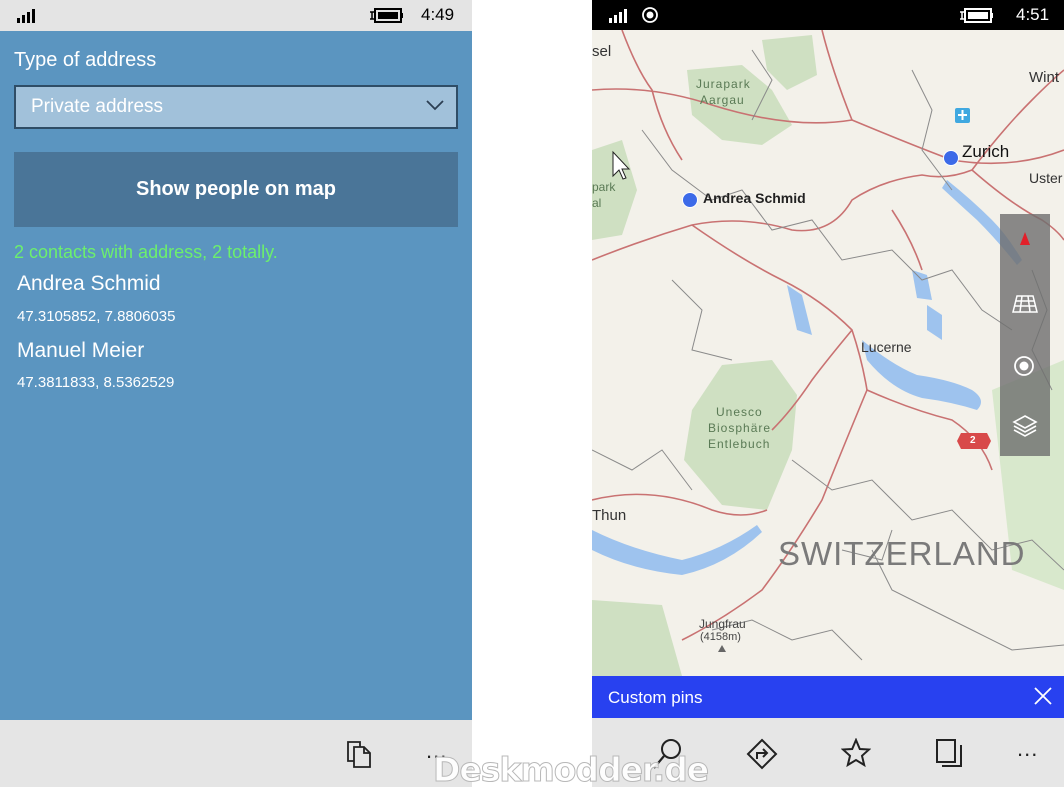 The width and height of the screenshot is (1064, 789). Describe the element at coordinates (1025, 304) in the screenshot. I see `3d-cities-icon` at that location.